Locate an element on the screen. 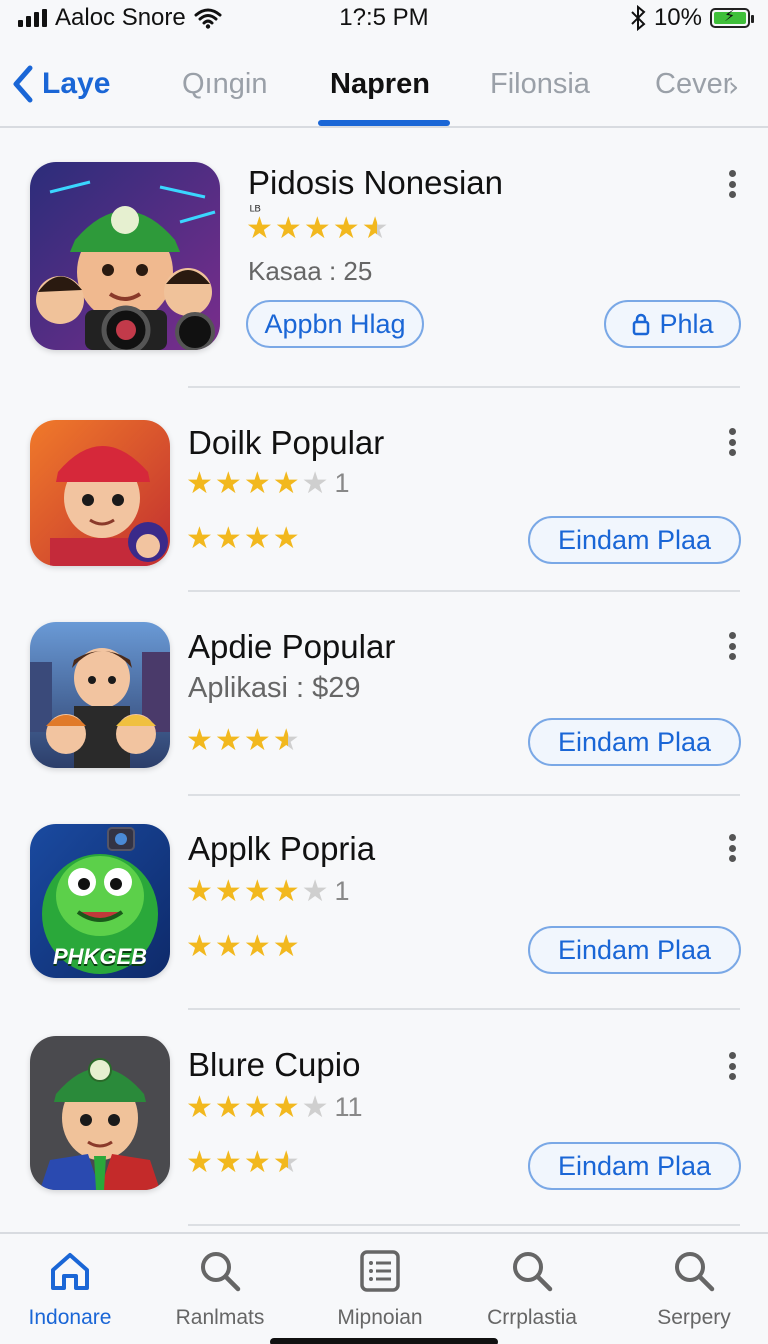 Image resolution: width=768 pixels, height=1344 pixels. active-tab-indicator is located at coordinates (384, 123).